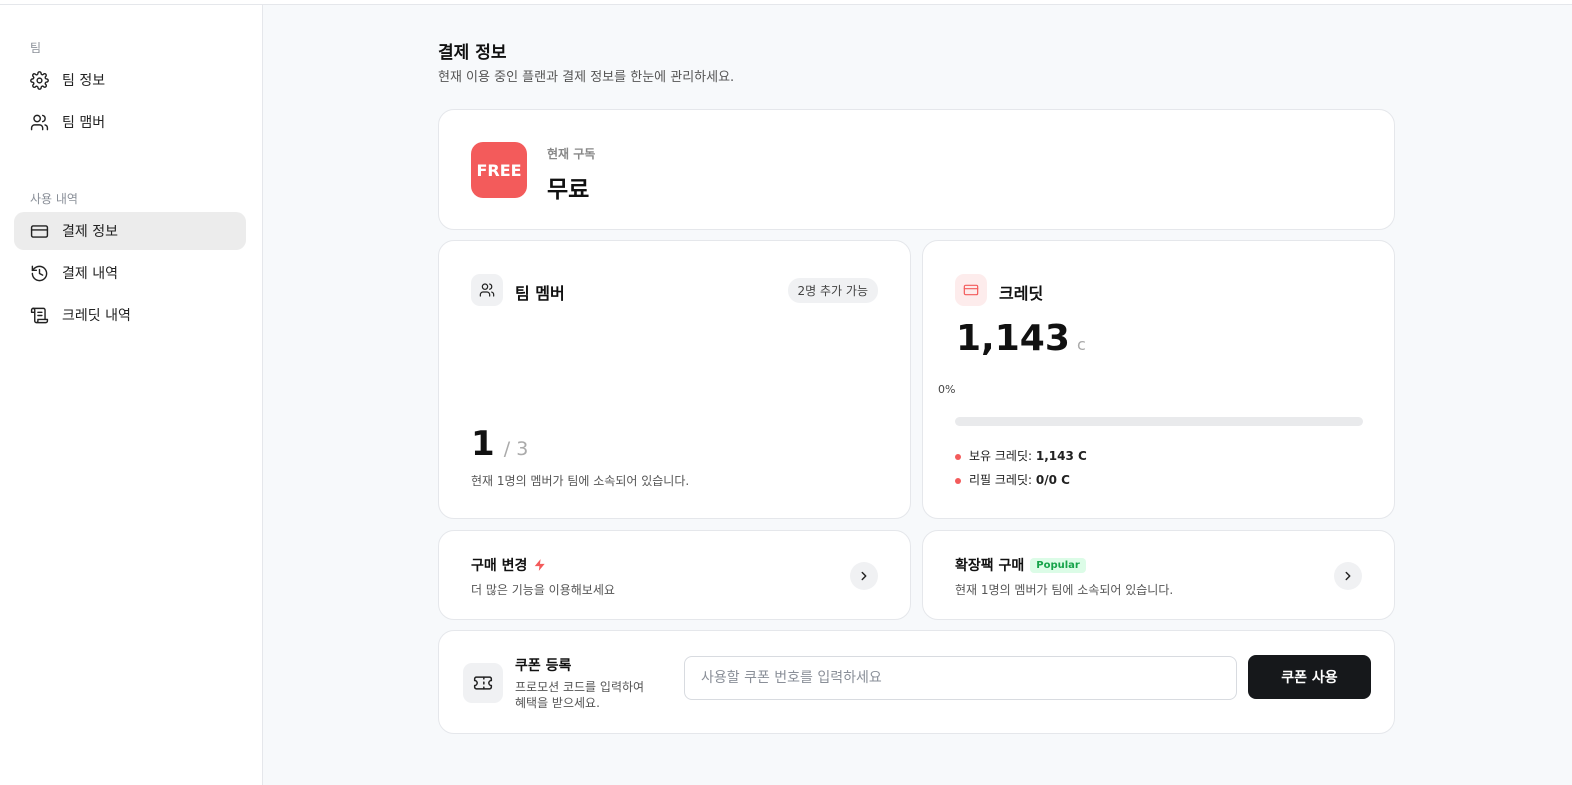  What do you see at coordinates (960, 678) in the screenshot?
I see `coupon-input` at bounding box center [960, 678].